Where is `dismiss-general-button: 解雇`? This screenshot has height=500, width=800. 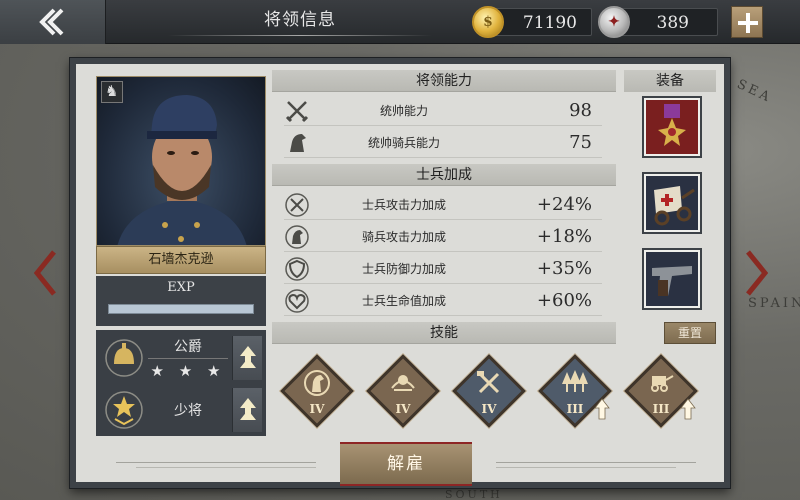
dismiss-general-button: 解雇 is located at coordinates (406, 464).